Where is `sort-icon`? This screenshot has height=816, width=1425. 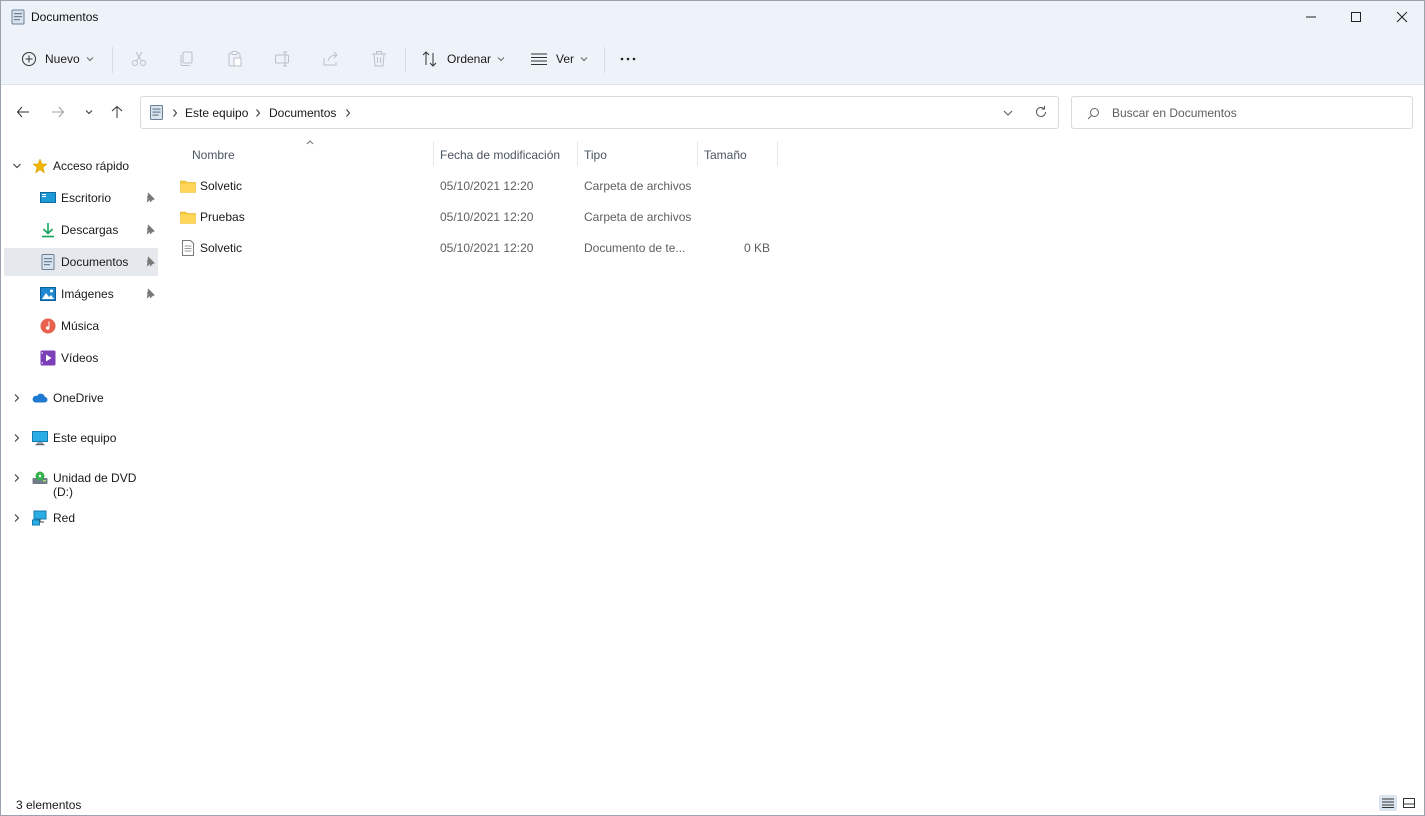
sort-icon is located at coordinates (429, 59).